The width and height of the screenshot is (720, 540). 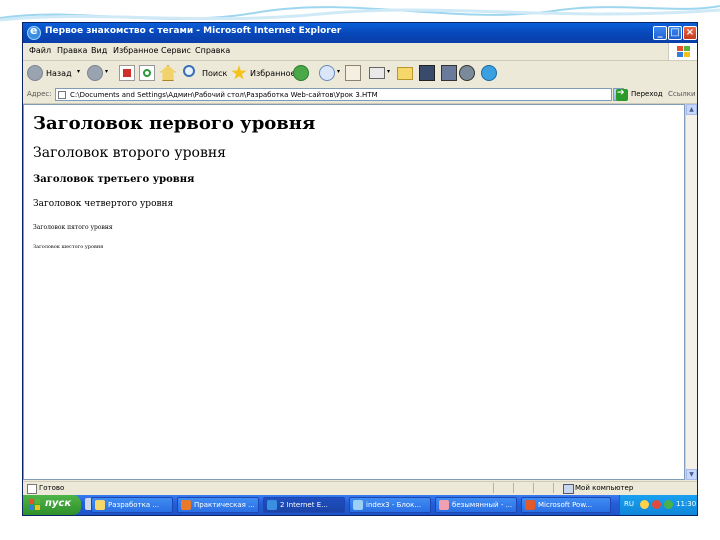 I want to click on toolbar-button-gear, so click(x=467, y=74).